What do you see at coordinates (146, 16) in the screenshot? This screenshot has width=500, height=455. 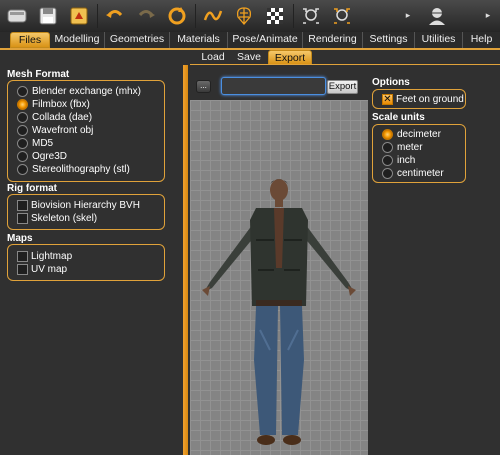 I see `redo-icon` at bounding box center [146, 16].